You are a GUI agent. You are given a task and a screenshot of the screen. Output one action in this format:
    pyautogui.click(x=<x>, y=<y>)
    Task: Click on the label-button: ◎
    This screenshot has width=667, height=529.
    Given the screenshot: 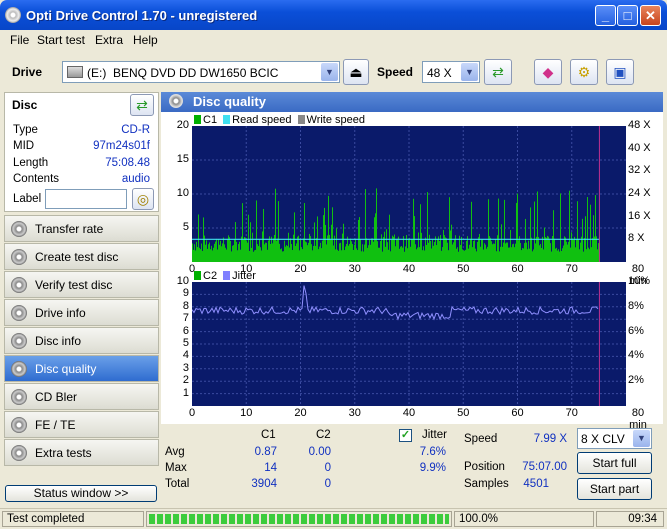 What is the action you would take?
    pyautogui.click(x=143, y=199)
    